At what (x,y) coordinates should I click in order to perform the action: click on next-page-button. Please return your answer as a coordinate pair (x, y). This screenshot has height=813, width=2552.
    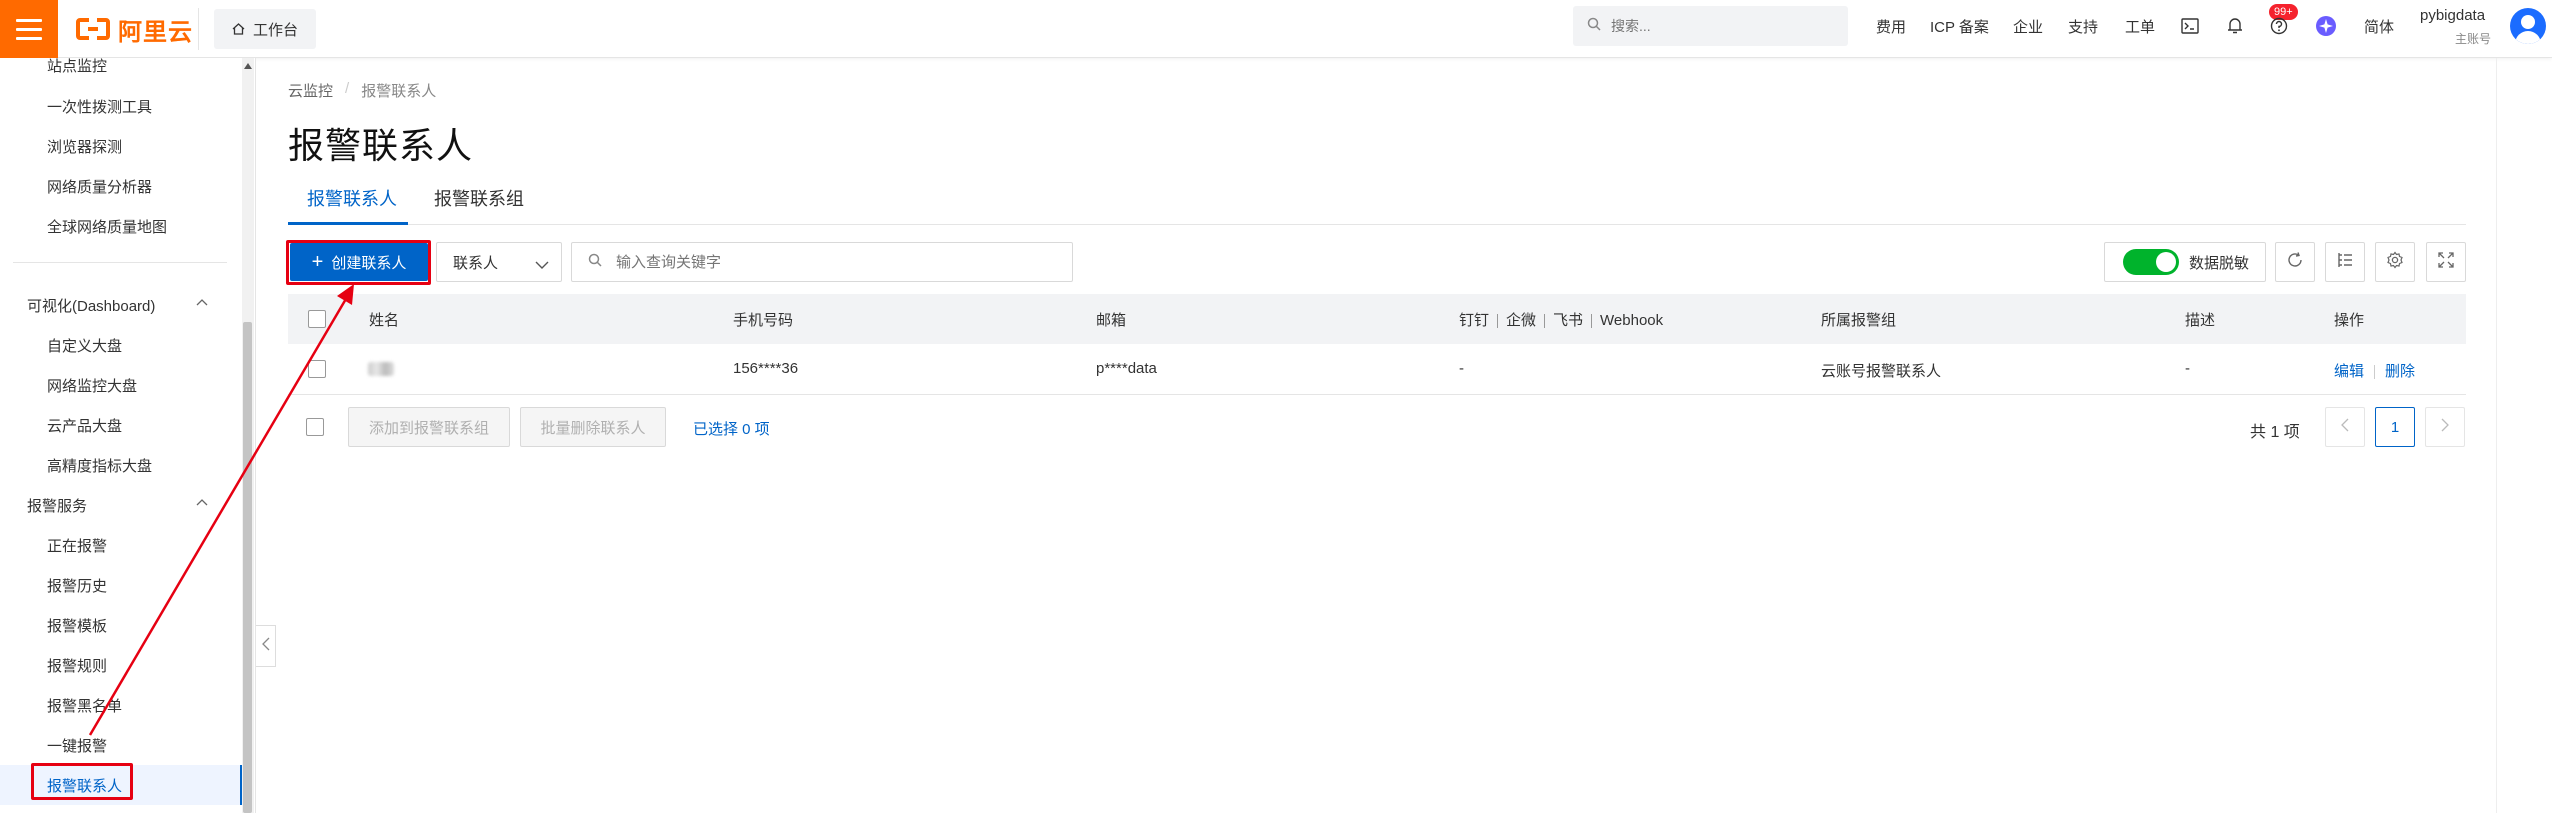
    Looking at the image, I should click on (2445, 427).